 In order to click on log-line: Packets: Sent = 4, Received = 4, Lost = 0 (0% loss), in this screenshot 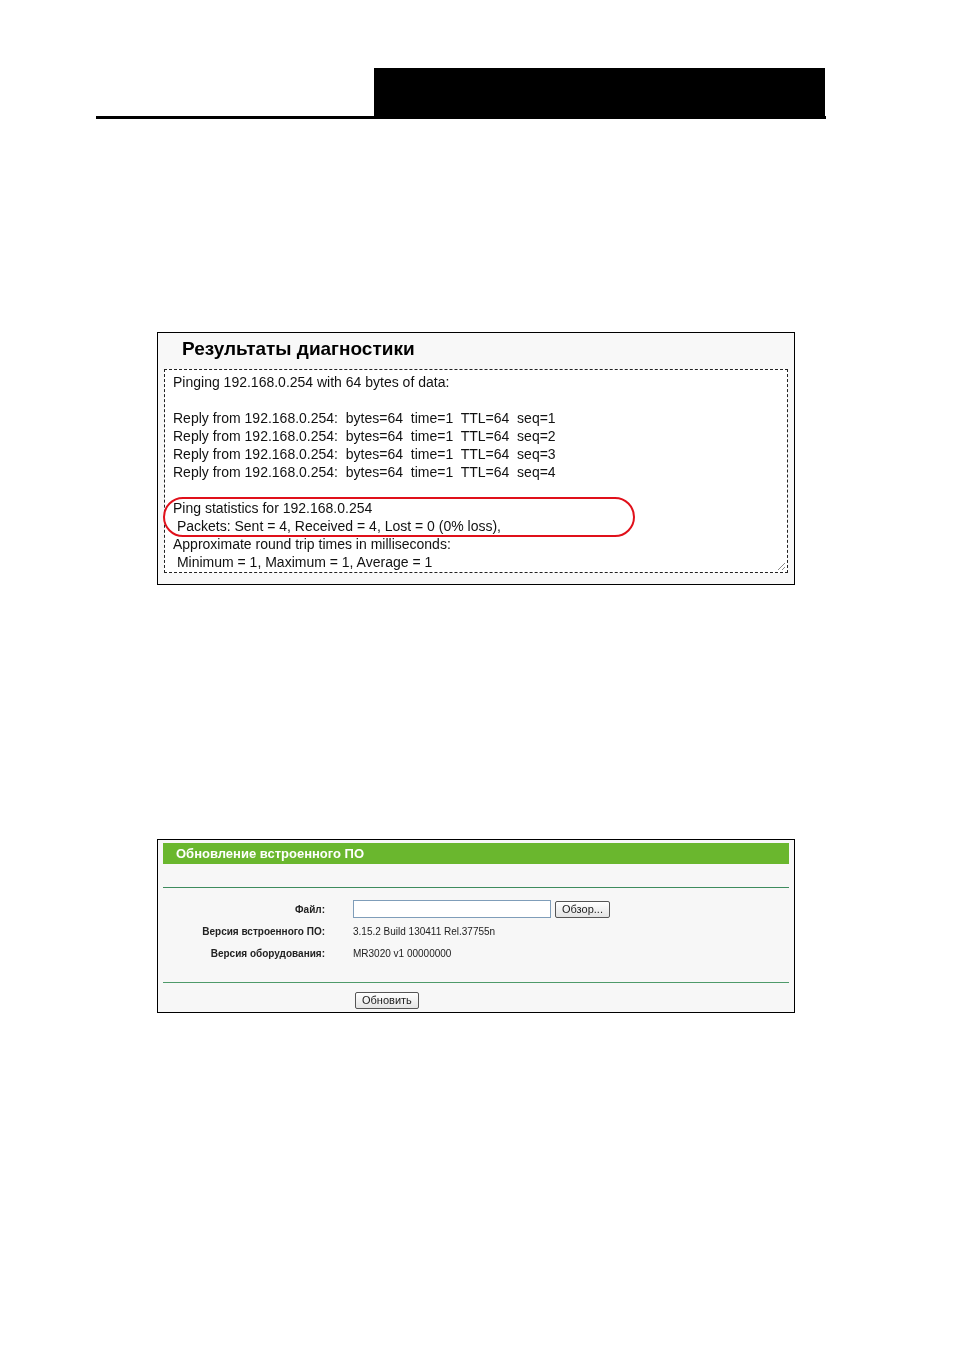, I will do `click(338, 526)`.